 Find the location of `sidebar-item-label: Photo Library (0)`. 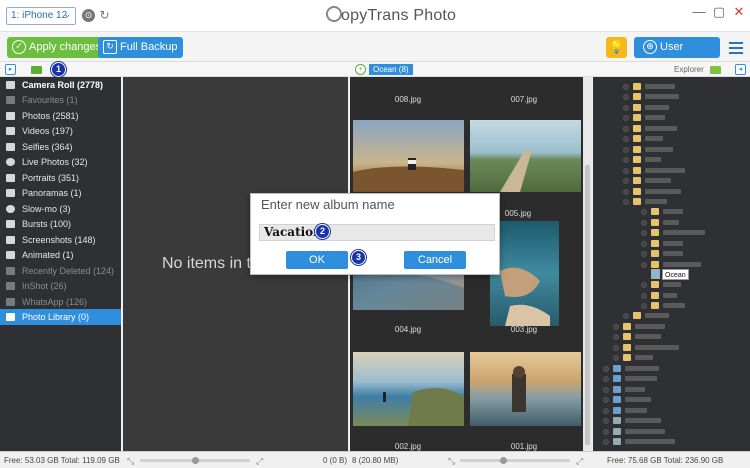

sidebar-item-label: Photo Library (0) is located at coordinates (56, 317).